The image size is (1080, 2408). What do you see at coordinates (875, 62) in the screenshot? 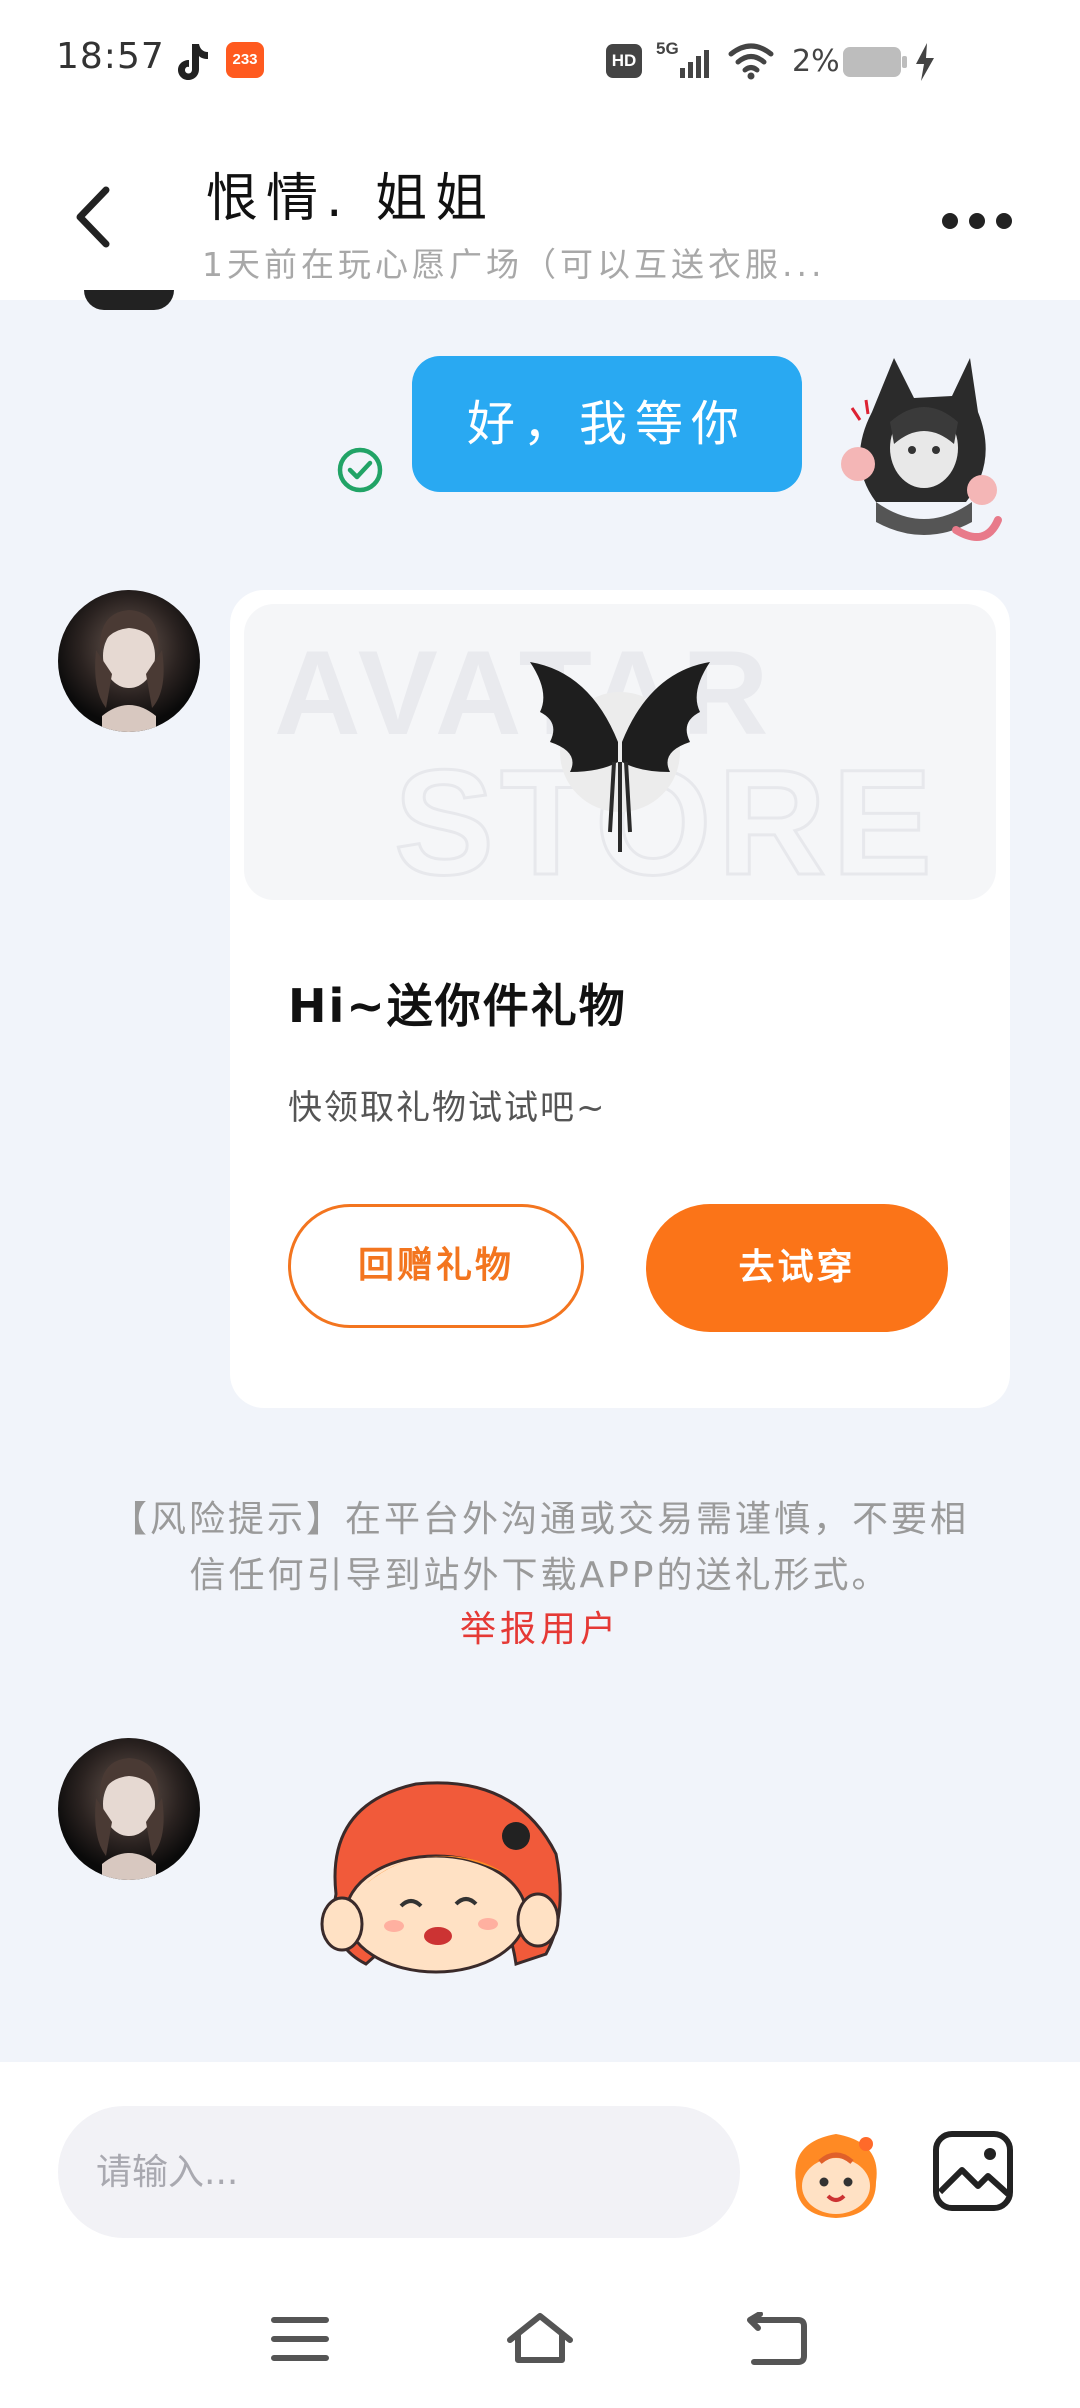
I see `battery-icon` at bounding box center [875, 62].